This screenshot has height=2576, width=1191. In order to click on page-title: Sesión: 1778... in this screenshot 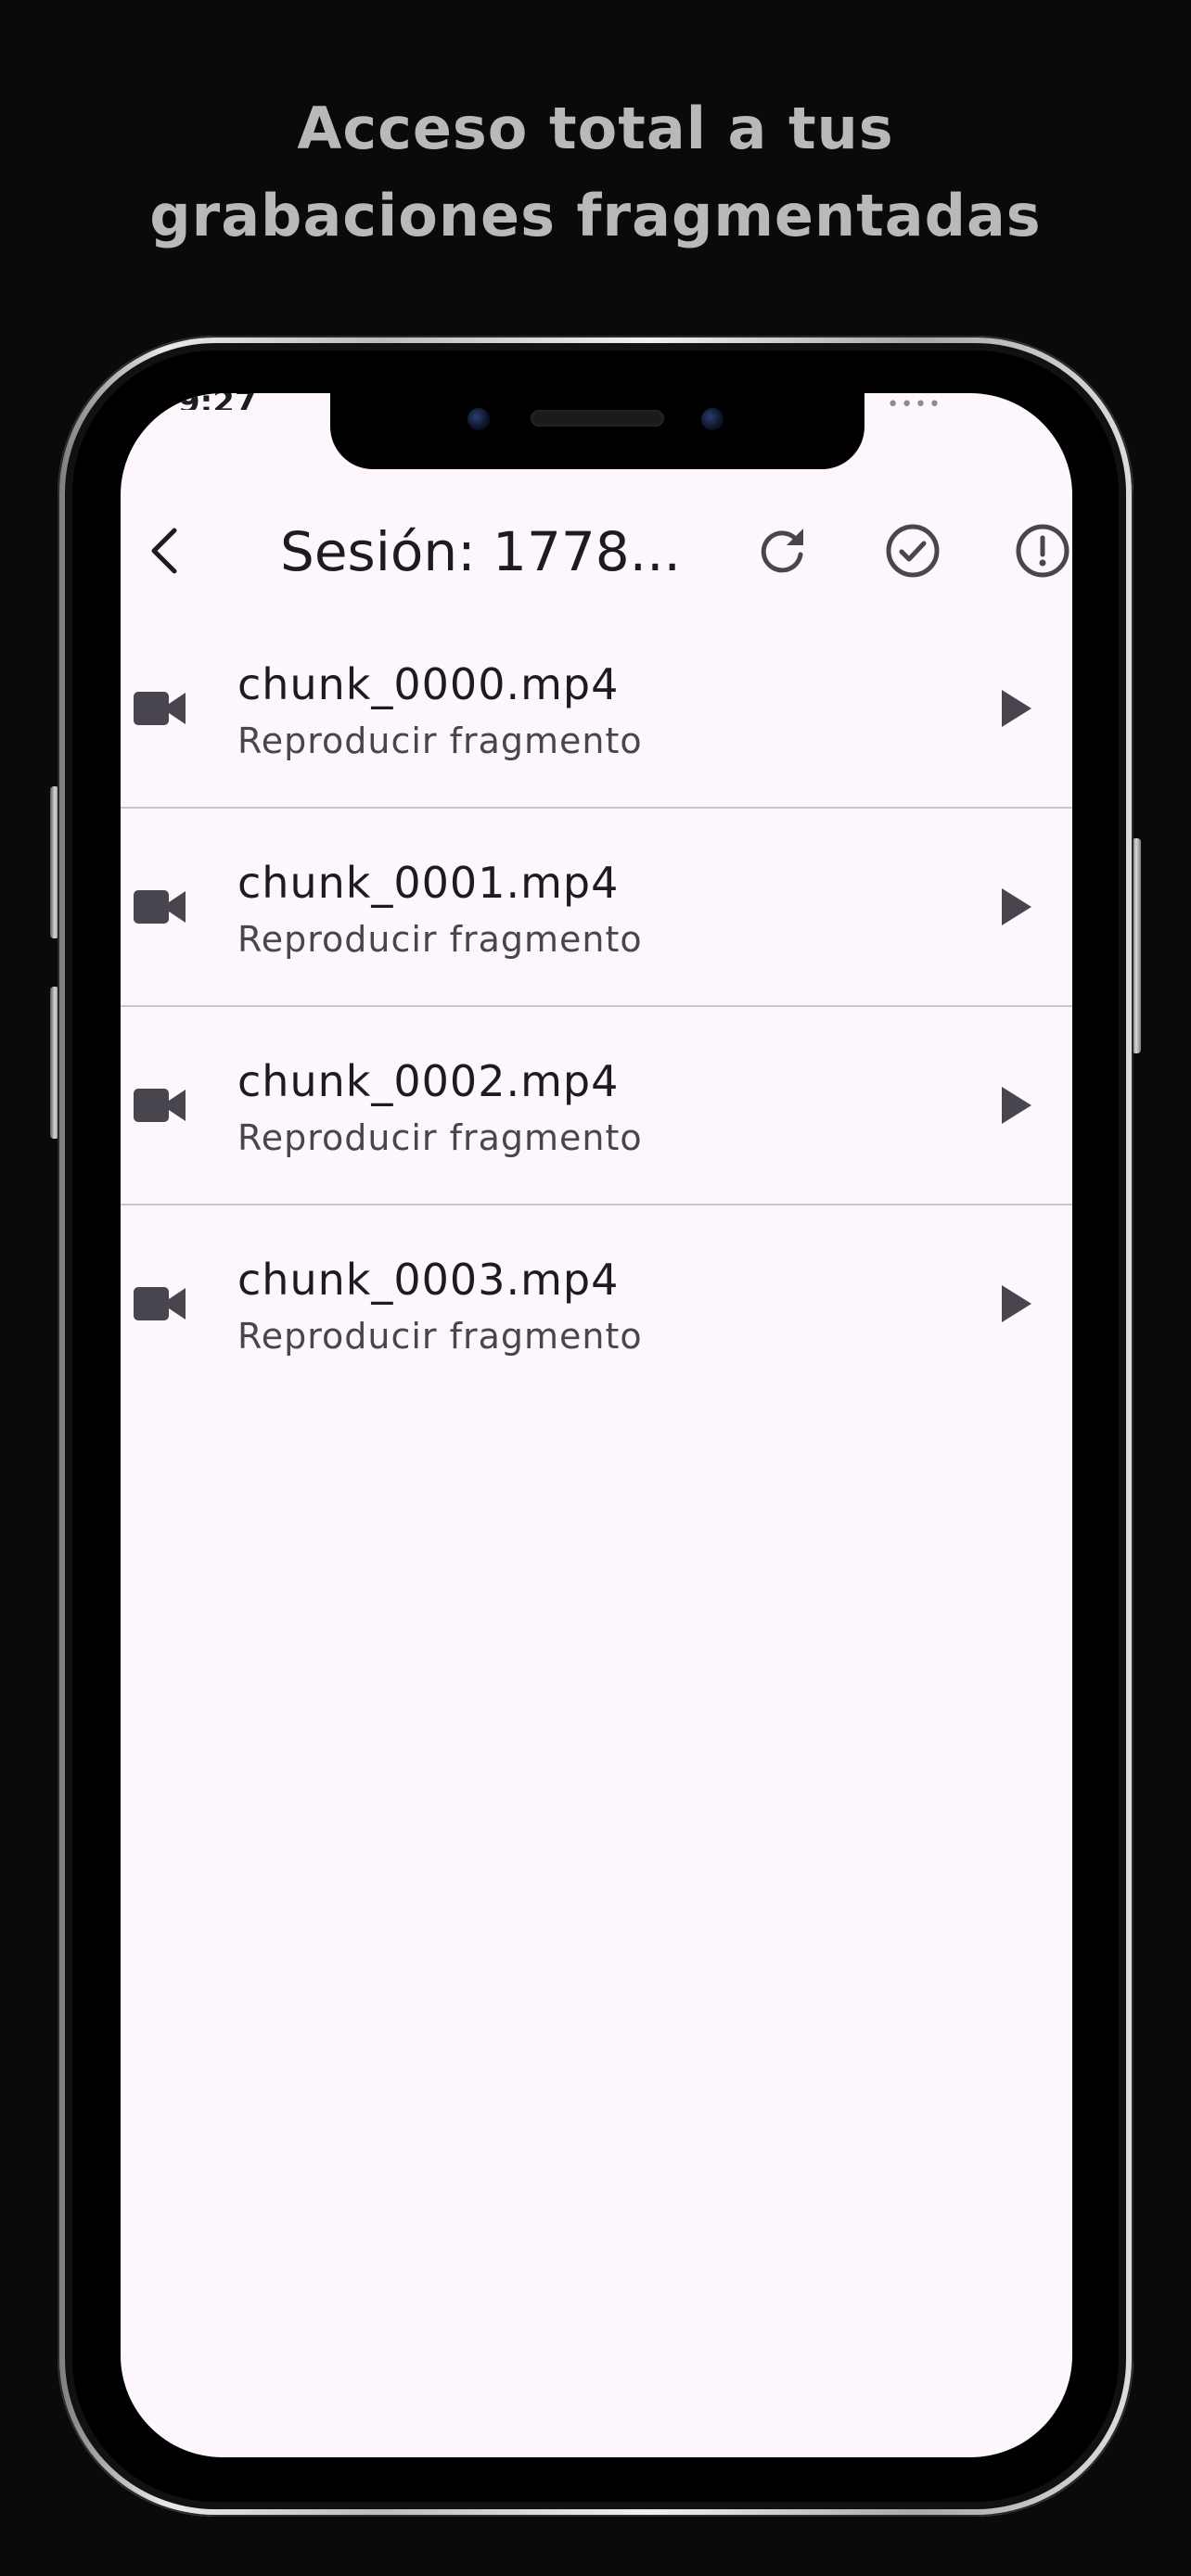, I will do `click(480, 551)`.